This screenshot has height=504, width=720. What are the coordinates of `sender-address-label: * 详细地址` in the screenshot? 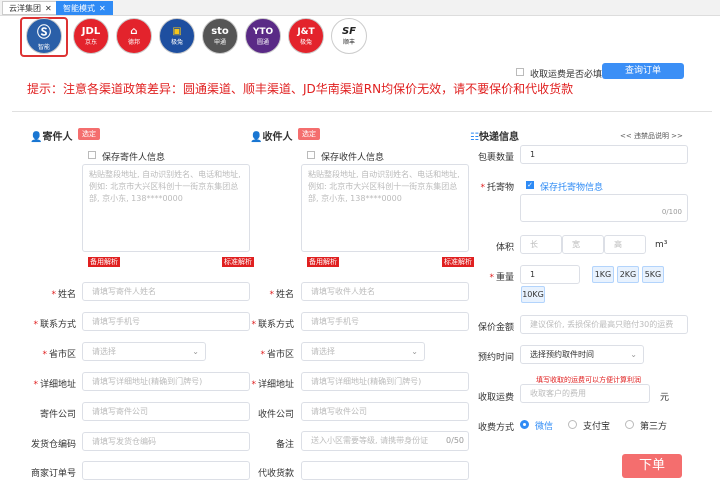 It's located at (54, 385).